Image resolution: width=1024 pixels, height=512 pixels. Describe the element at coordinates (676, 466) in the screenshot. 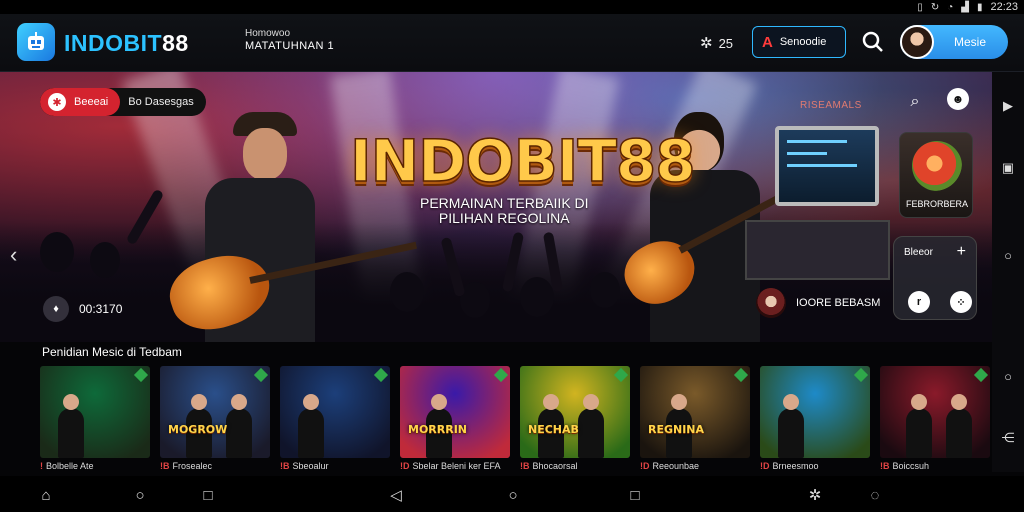

I see `music-tile-title: Reeounbae` at that location.